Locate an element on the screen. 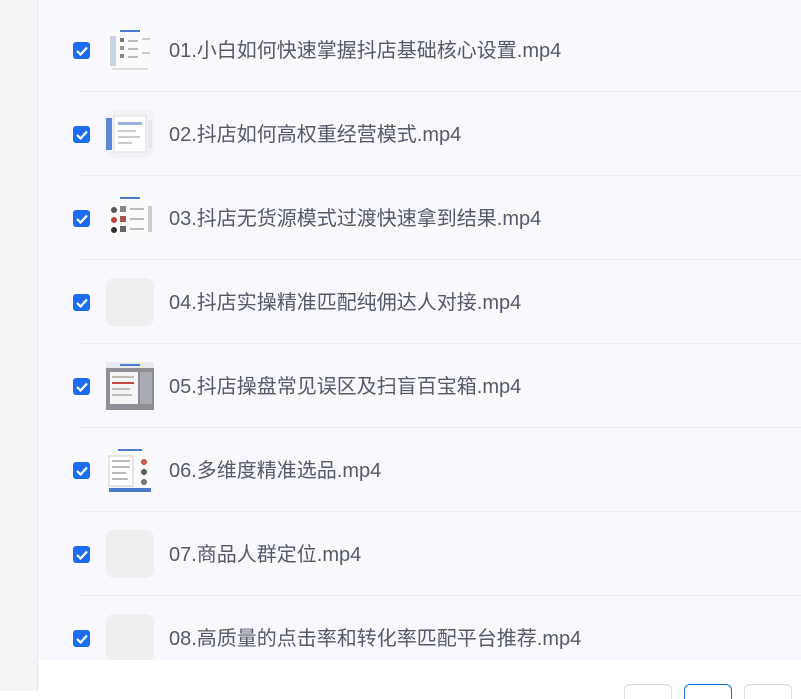 The width and height of the screenshot is (801, 699). doc-thumb-a-icon is located at coordinates (130, 50).